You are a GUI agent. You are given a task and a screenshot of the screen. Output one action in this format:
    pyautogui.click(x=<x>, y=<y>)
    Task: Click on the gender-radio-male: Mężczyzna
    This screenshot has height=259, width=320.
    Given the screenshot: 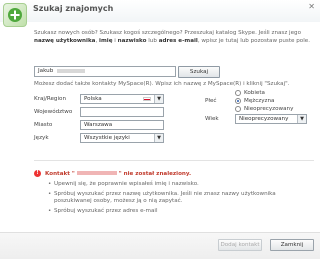 What is the action you would take?
    pyautogui.click(x=254, y=101)
    